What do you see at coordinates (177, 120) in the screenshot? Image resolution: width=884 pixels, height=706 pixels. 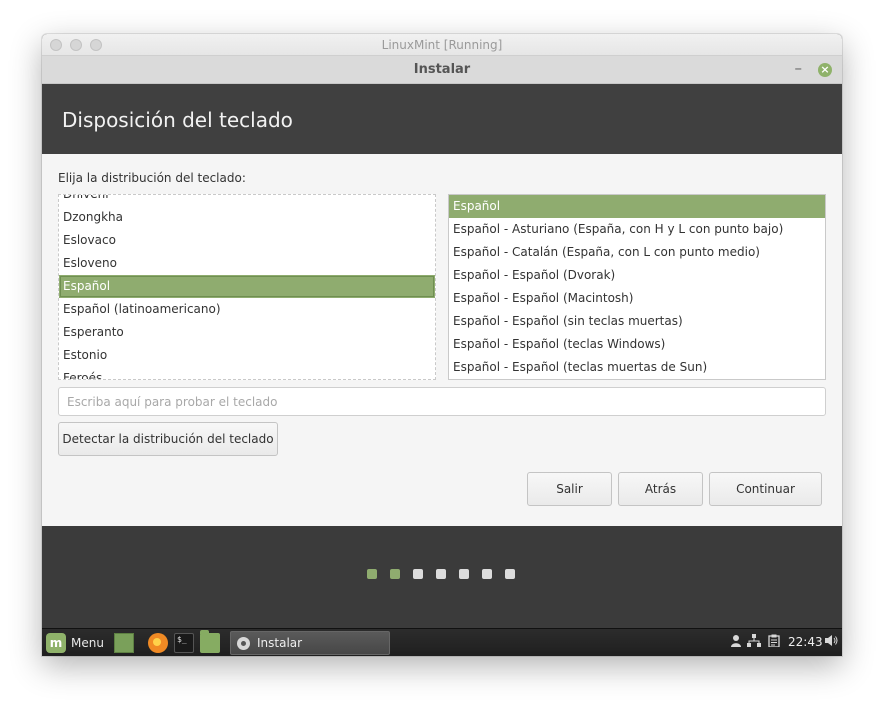 I see `page-title: Disposición del teclado` at bounding box center [177, 120].